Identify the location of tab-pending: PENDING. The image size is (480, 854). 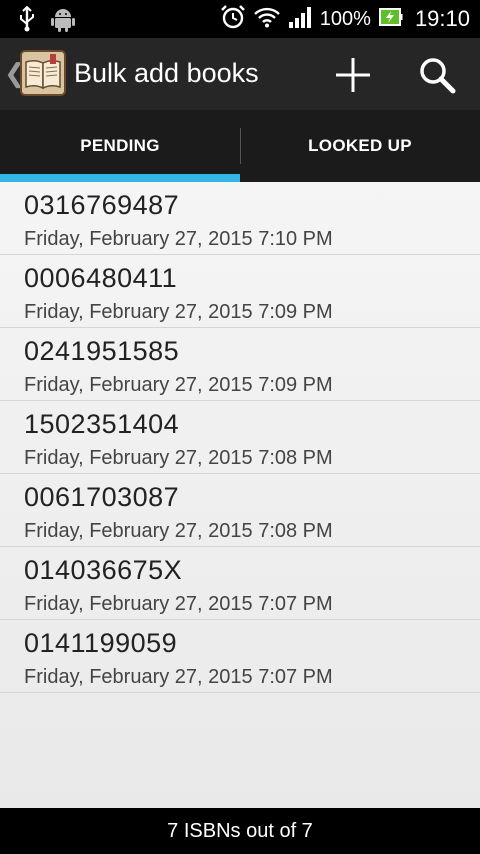
(120, 146).